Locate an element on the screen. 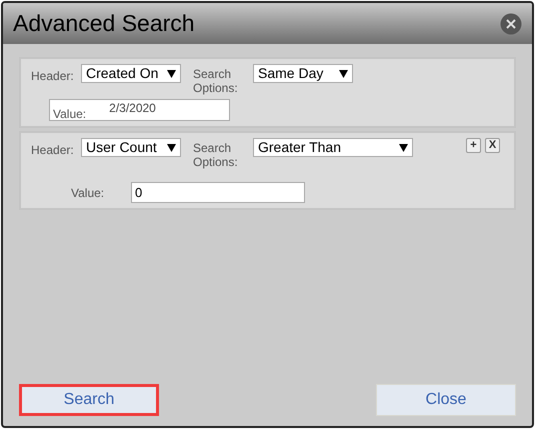 The image size is (535, 429). dropdown: Created On is located at coordinates (131, 73).